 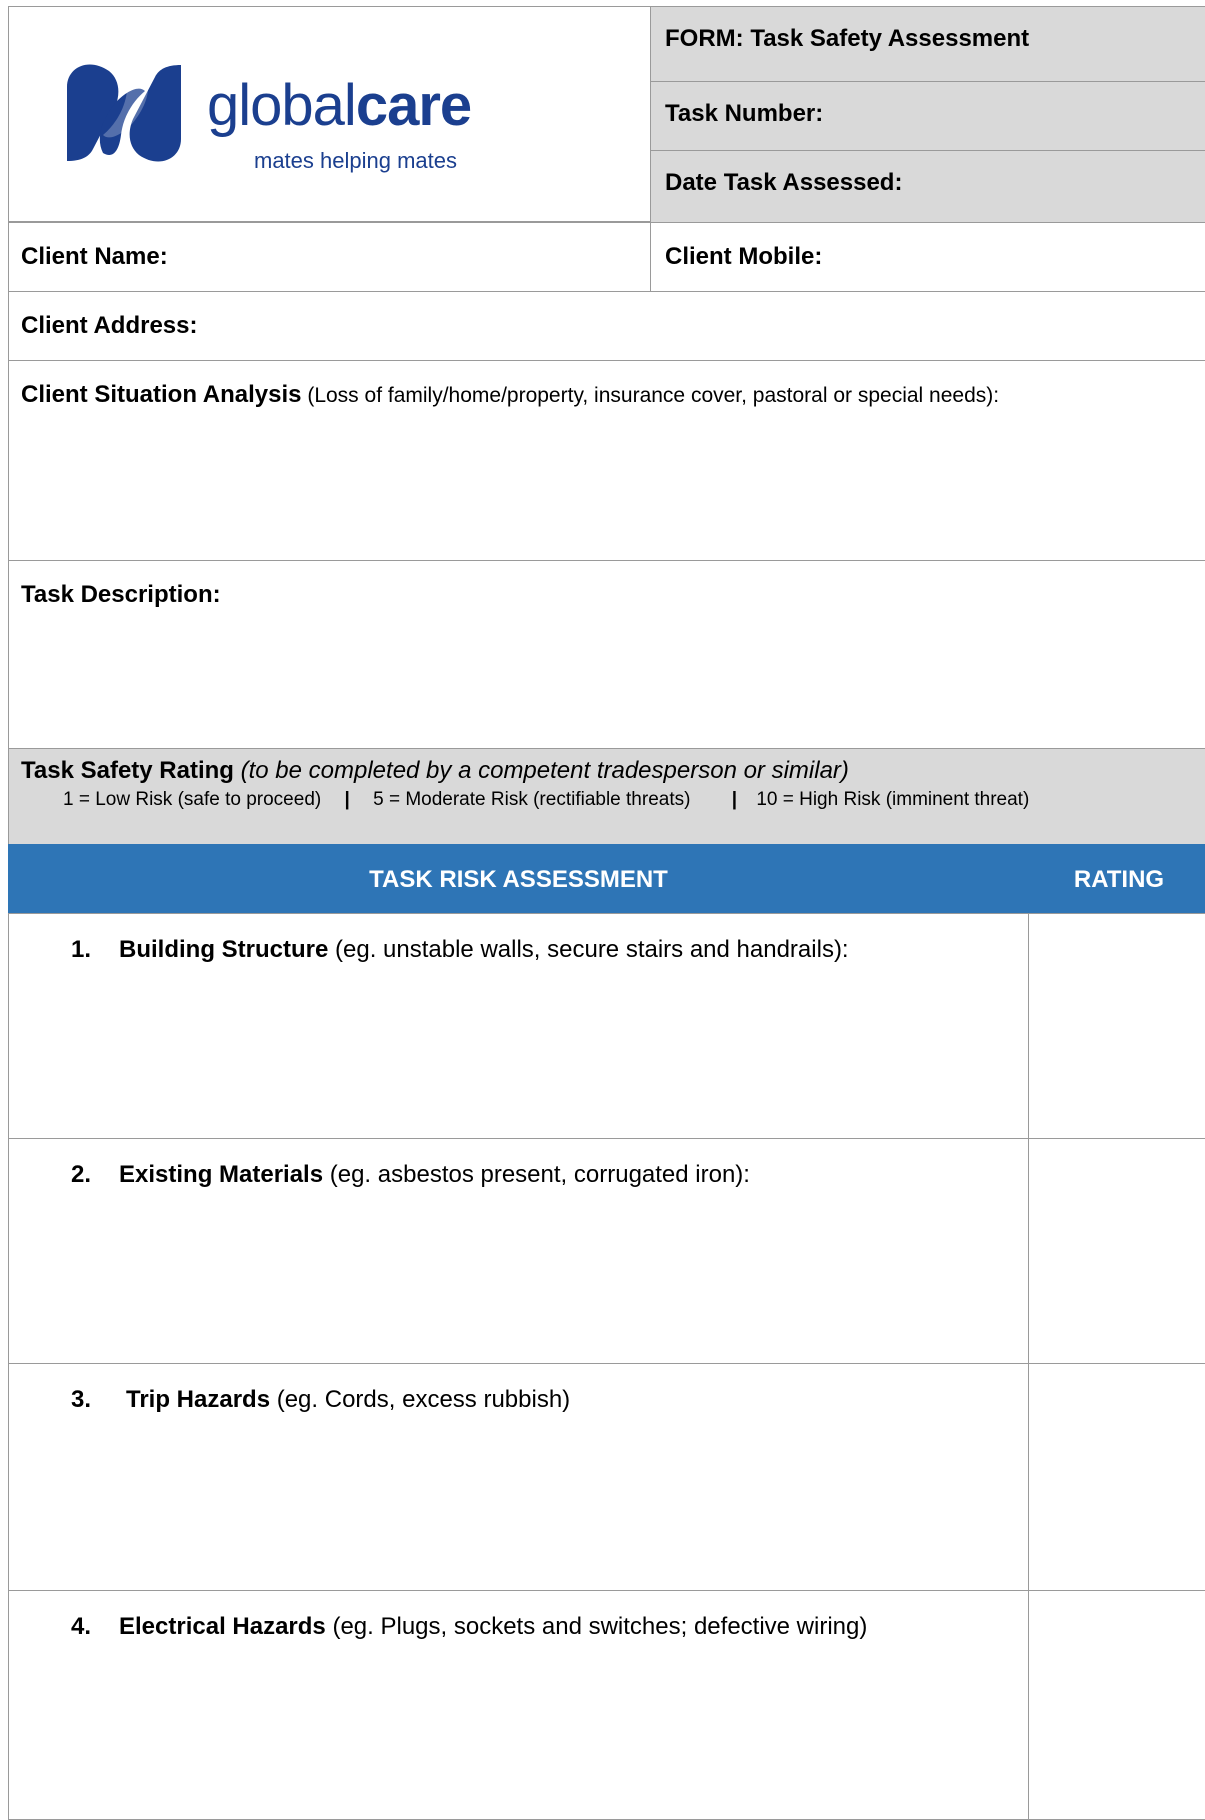 What do you see at coordinates (927, 257) in the screenshot?
I see `client-mobile-cell: Client Mobile:` at bounding box center [927, 257].